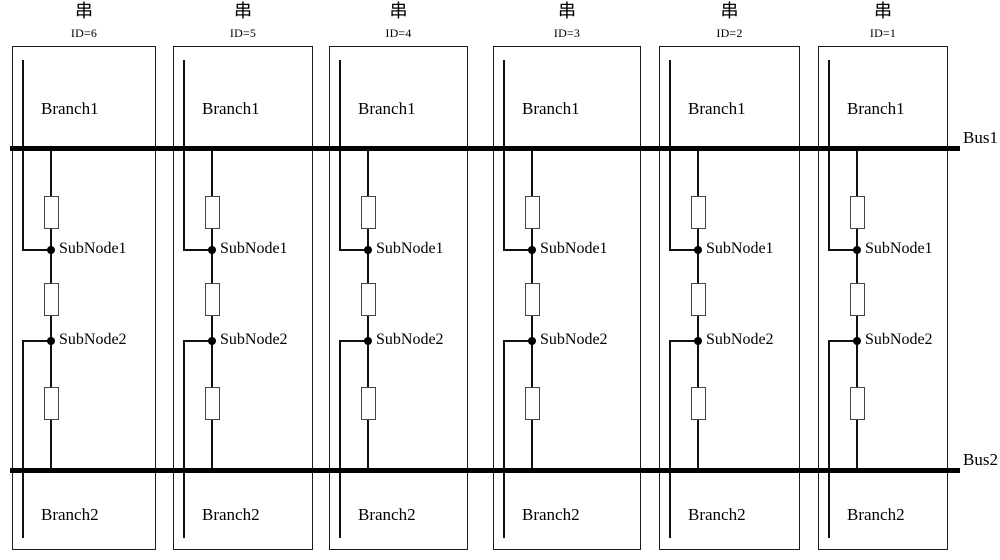 Image resolution: width=1000 pixels, height=560 pixels. I want to click on string-column: 串 ID=4 Branch1 SubNode1 SubNode2 Branch2, so click(398, 280).